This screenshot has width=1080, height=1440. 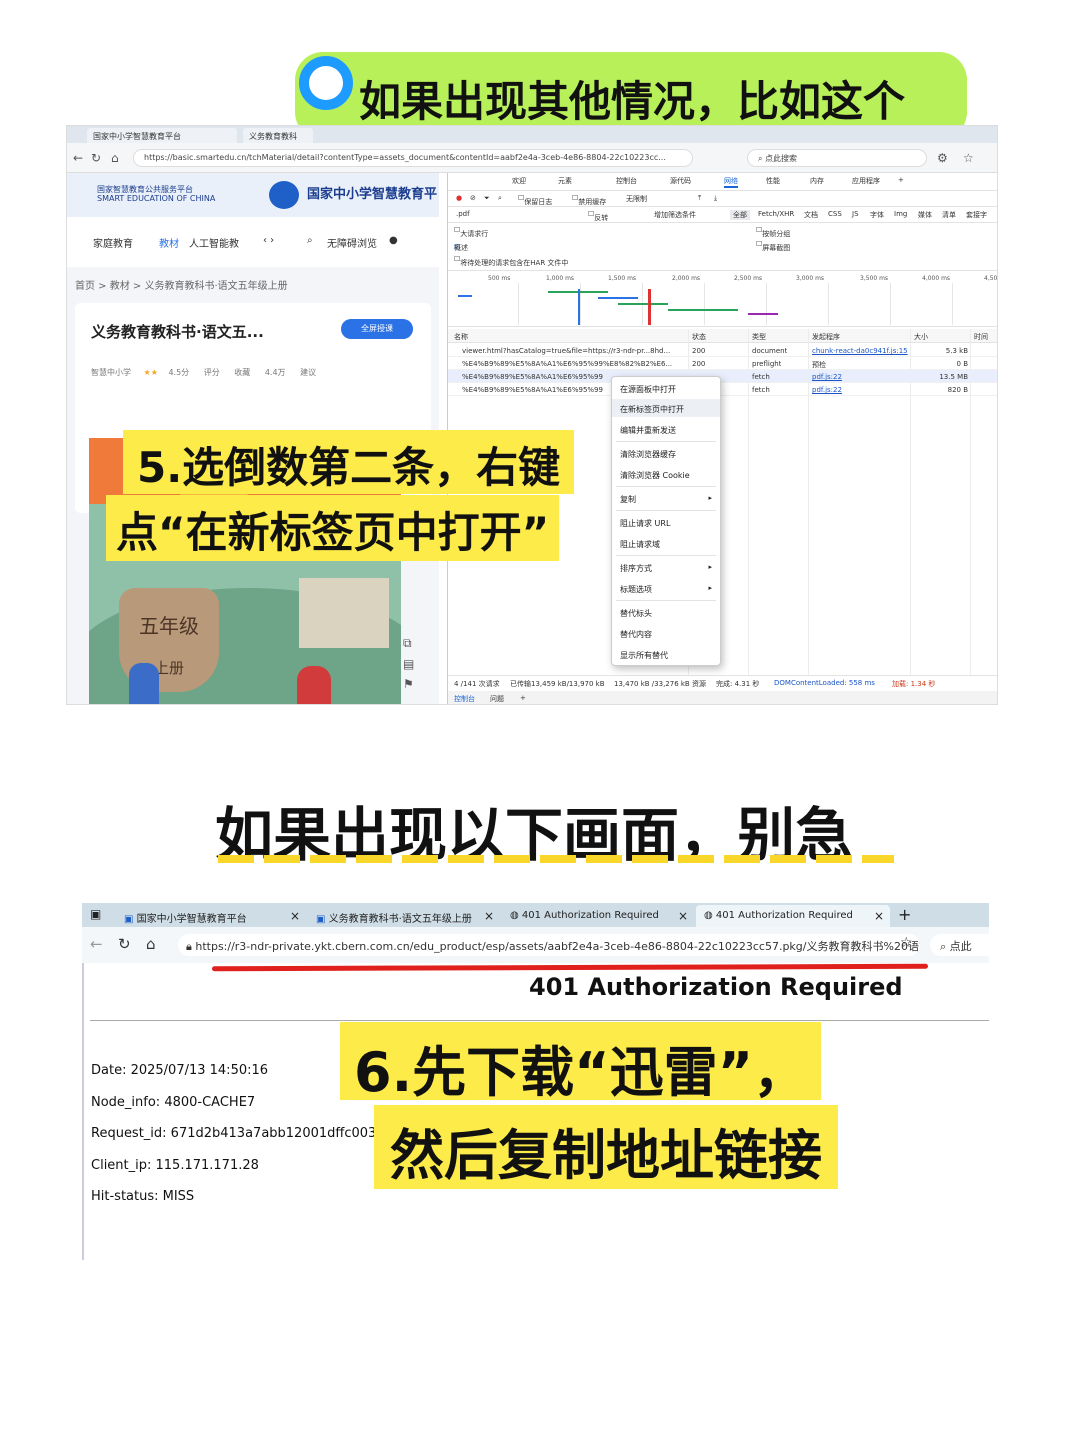 What do you see at coordinates (666, 654) in the screenshot?
I see `menu-show-all-overrides: 显示所有替代` at bounding box center [666, 654].